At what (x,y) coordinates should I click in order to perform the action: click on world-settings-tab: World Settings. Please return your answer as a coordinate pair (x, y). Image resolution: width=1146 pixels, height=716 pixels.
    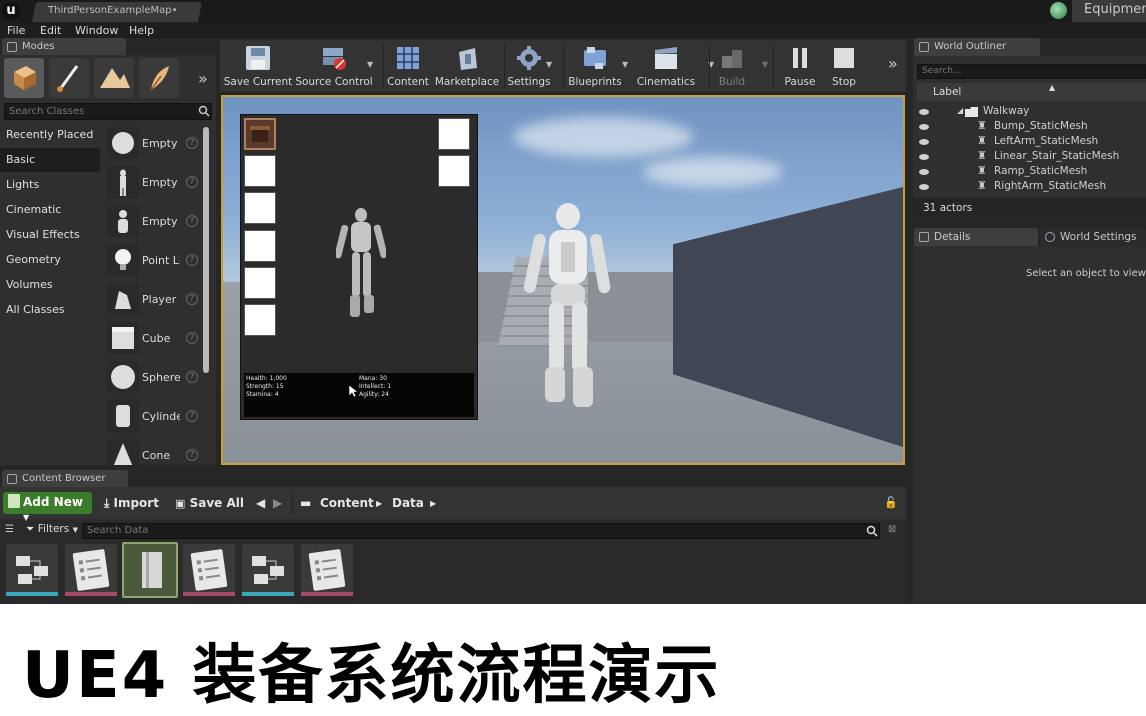
    Looking at the image, I should click on (1093, 237).